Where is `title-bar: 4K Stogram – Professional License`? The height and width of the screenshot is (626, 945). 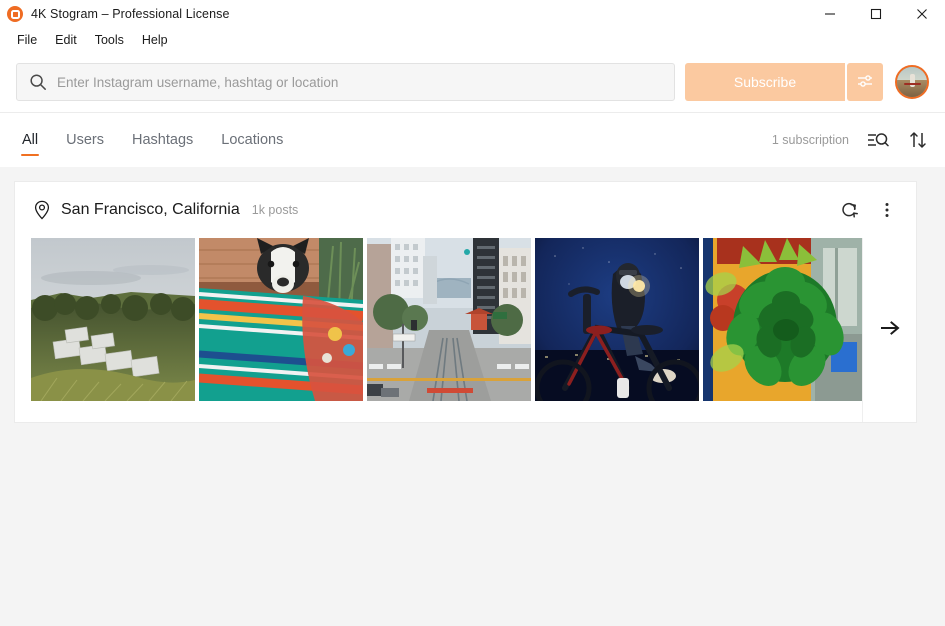 title-bar: 4K Stogram – Professional License is located at coordinates (472, 14).